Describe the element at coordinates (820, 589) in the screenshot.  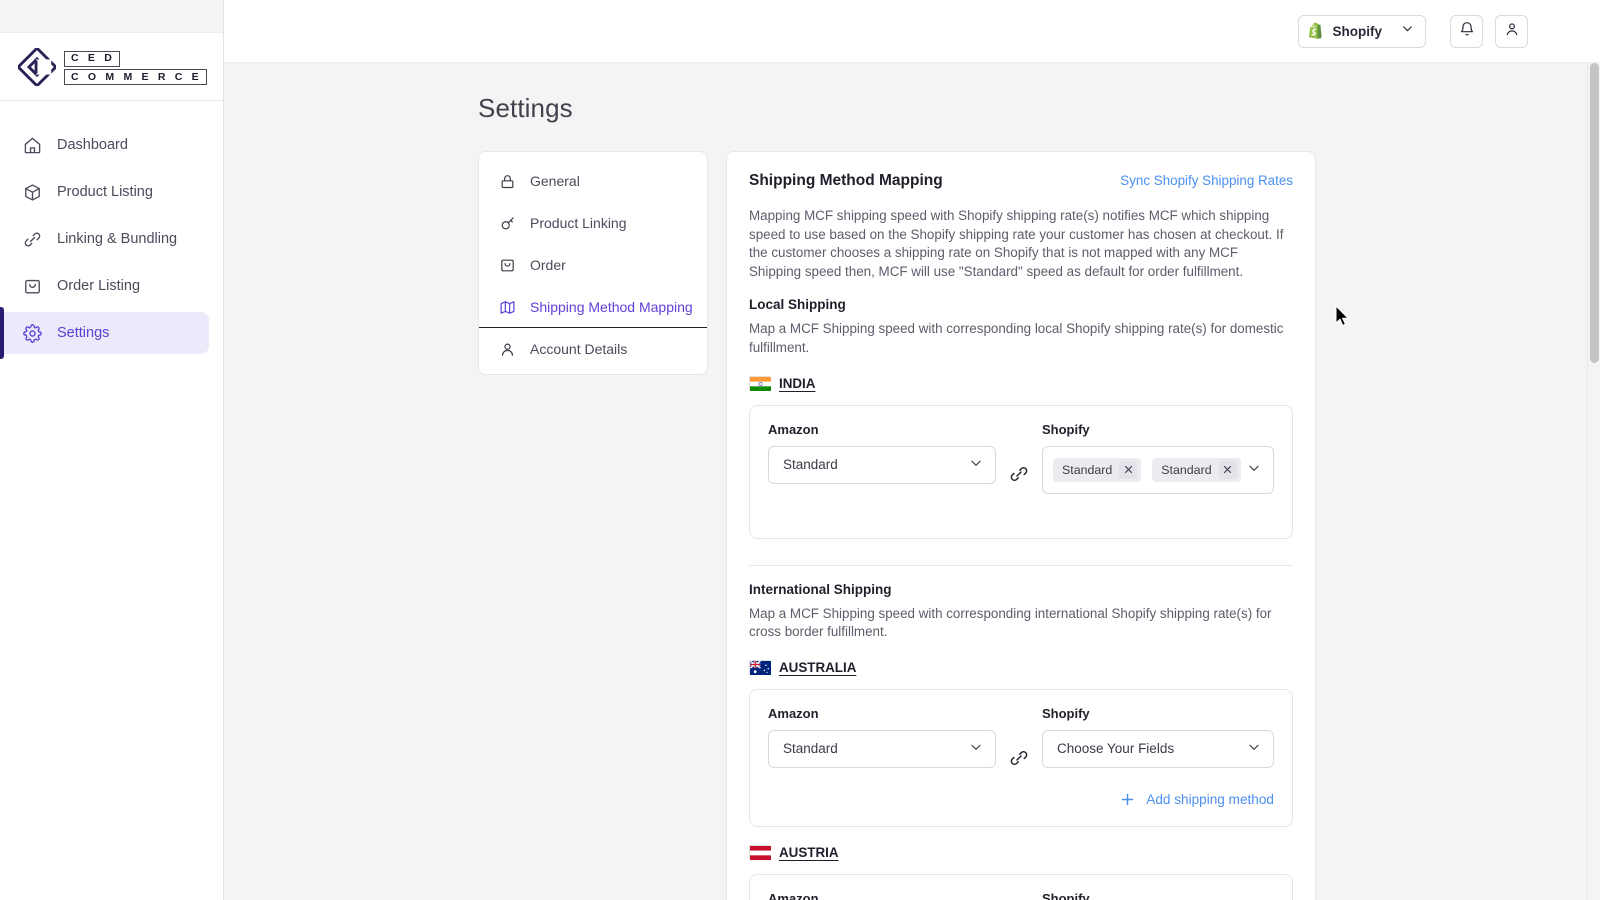
I see `international-shipping-title: International Shipping` at that location.